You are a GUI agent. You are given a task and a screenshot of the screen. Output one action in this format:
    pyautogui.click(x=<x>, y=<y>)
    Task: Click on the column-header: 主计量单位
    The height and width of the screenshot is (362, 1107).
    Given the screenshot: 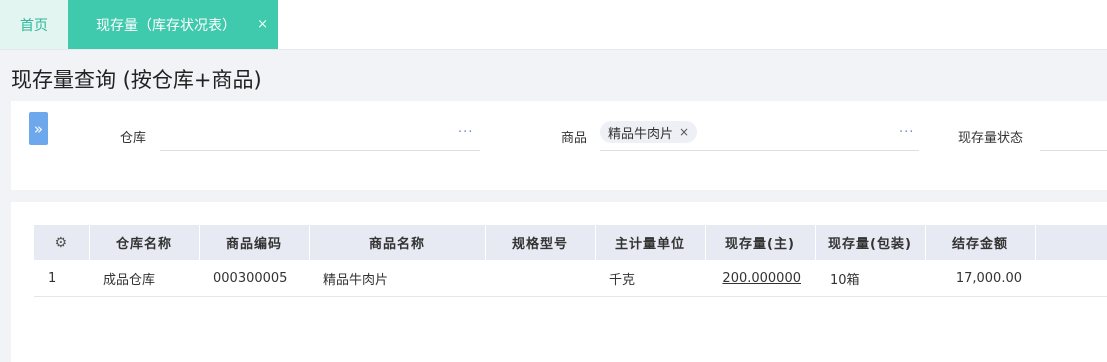 What is the action you would take?
    pyautogui.click(x=650, y=242)
    